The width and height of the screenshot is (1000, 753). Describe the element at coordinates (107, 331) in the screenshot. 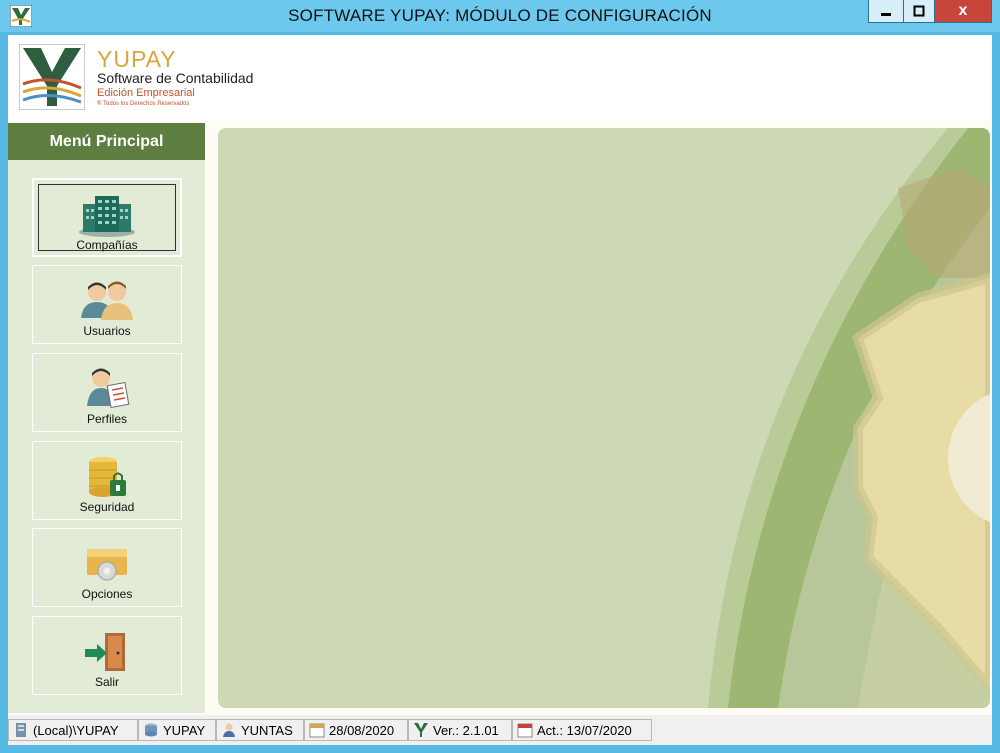

I see `sidebar-item-label: Usuarios` at that location.